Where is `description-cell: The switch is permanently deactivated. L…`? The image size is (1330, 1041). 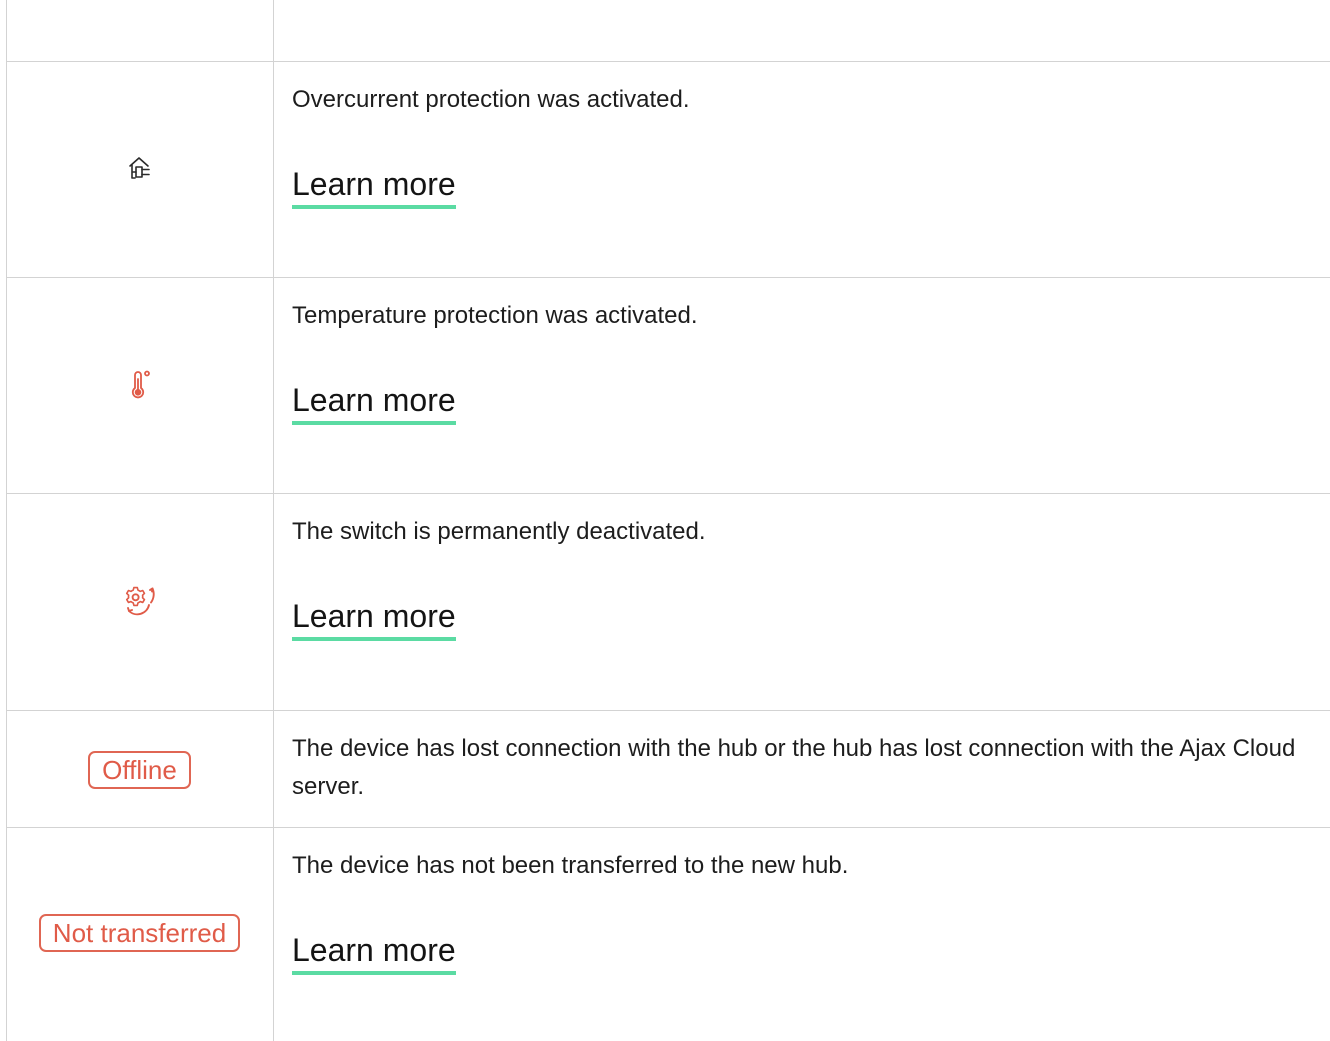
description-cell: The switch is permanently deactivated. L… is located at coordinates (797, 577).